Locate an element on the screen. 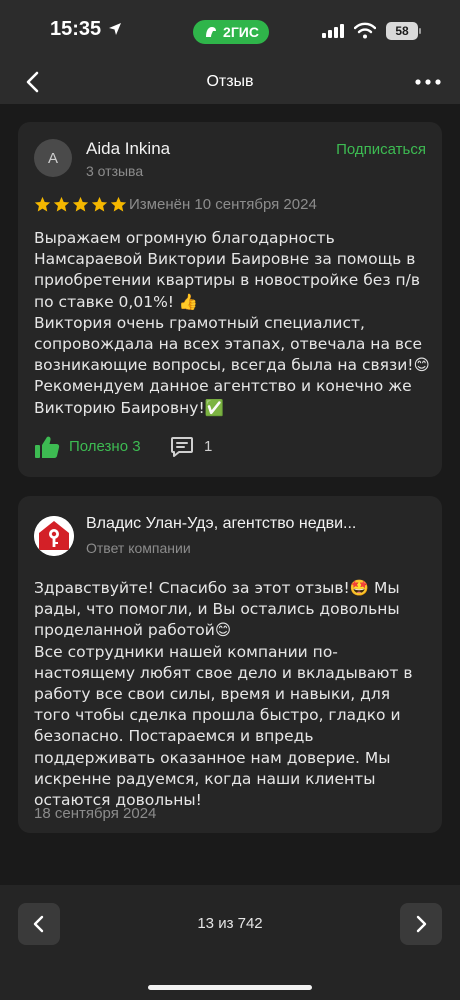 The width and height of the screenshot is (460, 1000). rating-stars is located at coordinates (80, 204).